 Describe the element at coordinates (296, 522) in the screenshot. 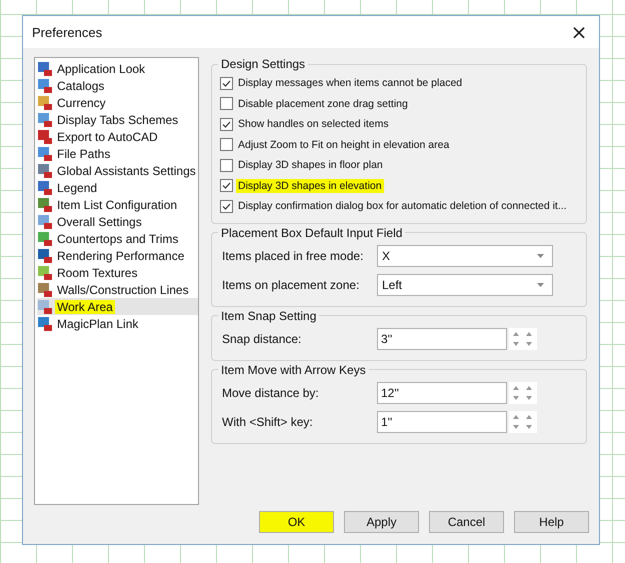

I see `dialog-button: OK` at that location.